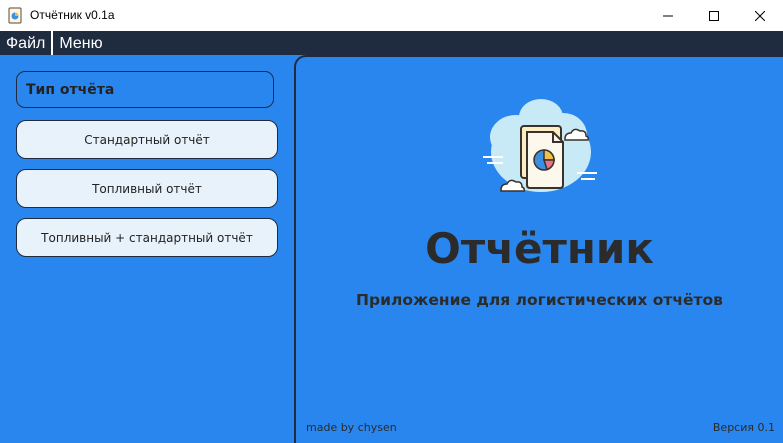  What do you see at coordinates (145, 89) in the screenshot?
I see `report-type-header: Тип отчёта` at bounding box center [145, 89].